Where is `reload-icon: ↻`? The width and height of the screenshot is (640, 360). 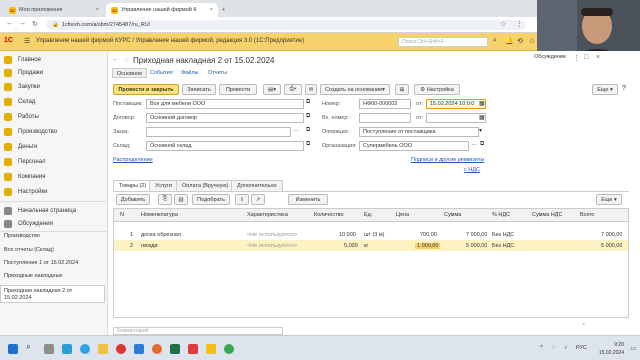 reload-icon: ↻ is located at coordinates (35, 24).